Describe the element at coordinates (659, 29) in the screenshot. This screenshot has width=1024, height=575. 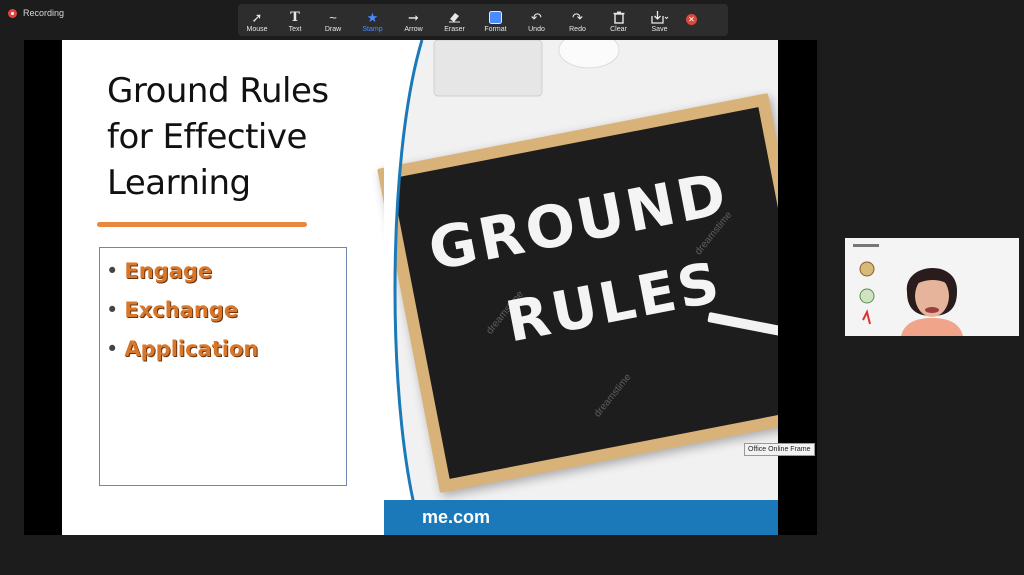
I see `save-label: Save` at that location.